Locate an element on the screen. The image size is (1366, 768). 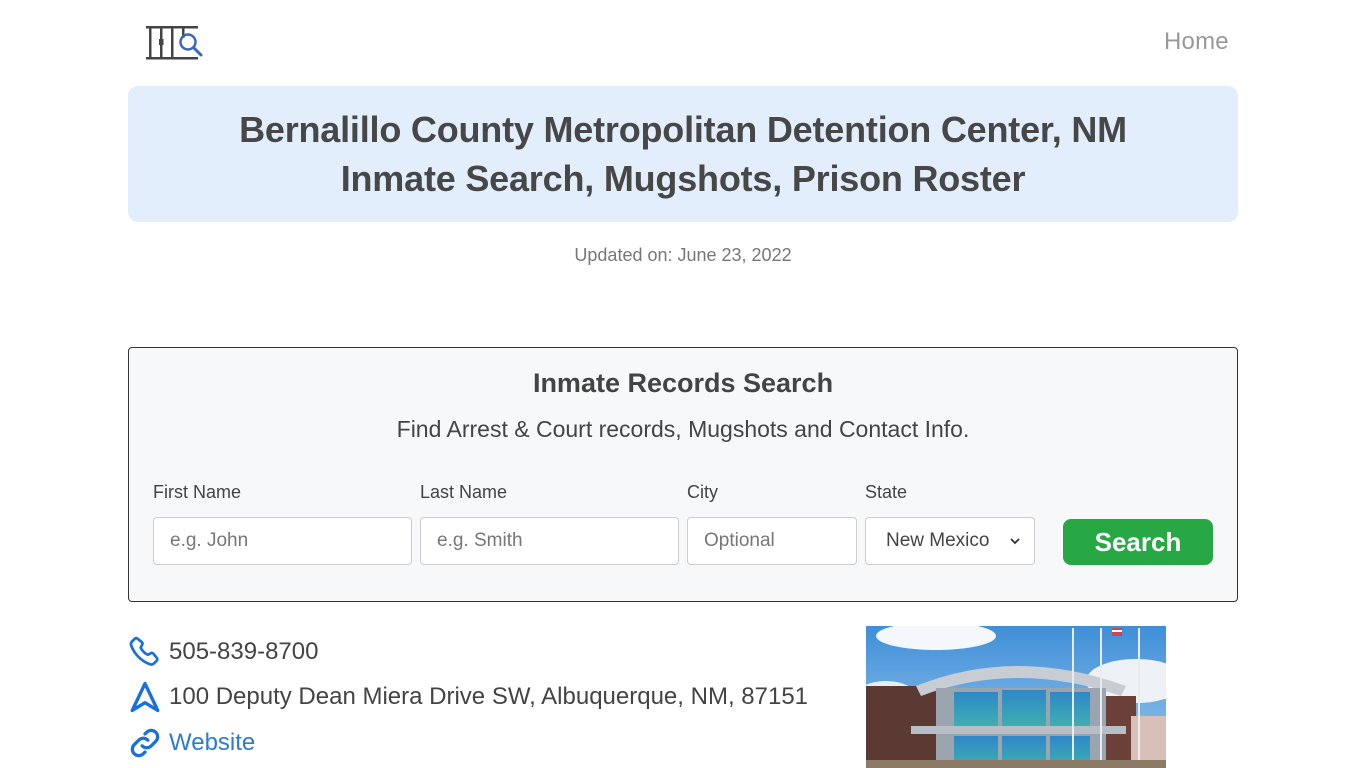
last-name-input is located at coordinates (549, 541).